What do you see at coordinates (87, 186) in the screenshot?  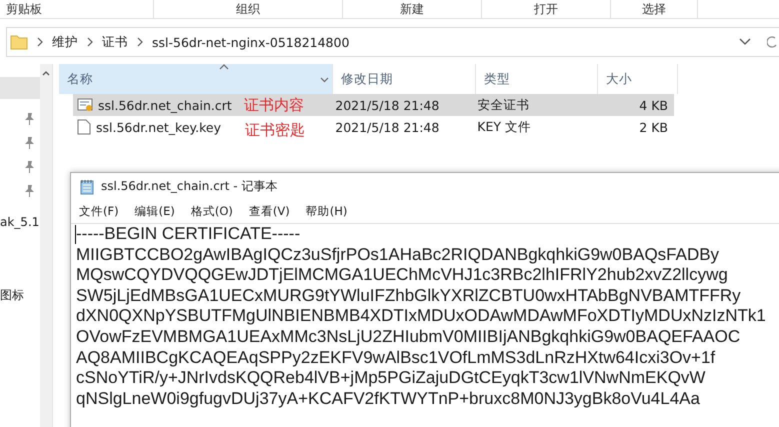 I see `notepad-icon` at bounding box center [87, 186].